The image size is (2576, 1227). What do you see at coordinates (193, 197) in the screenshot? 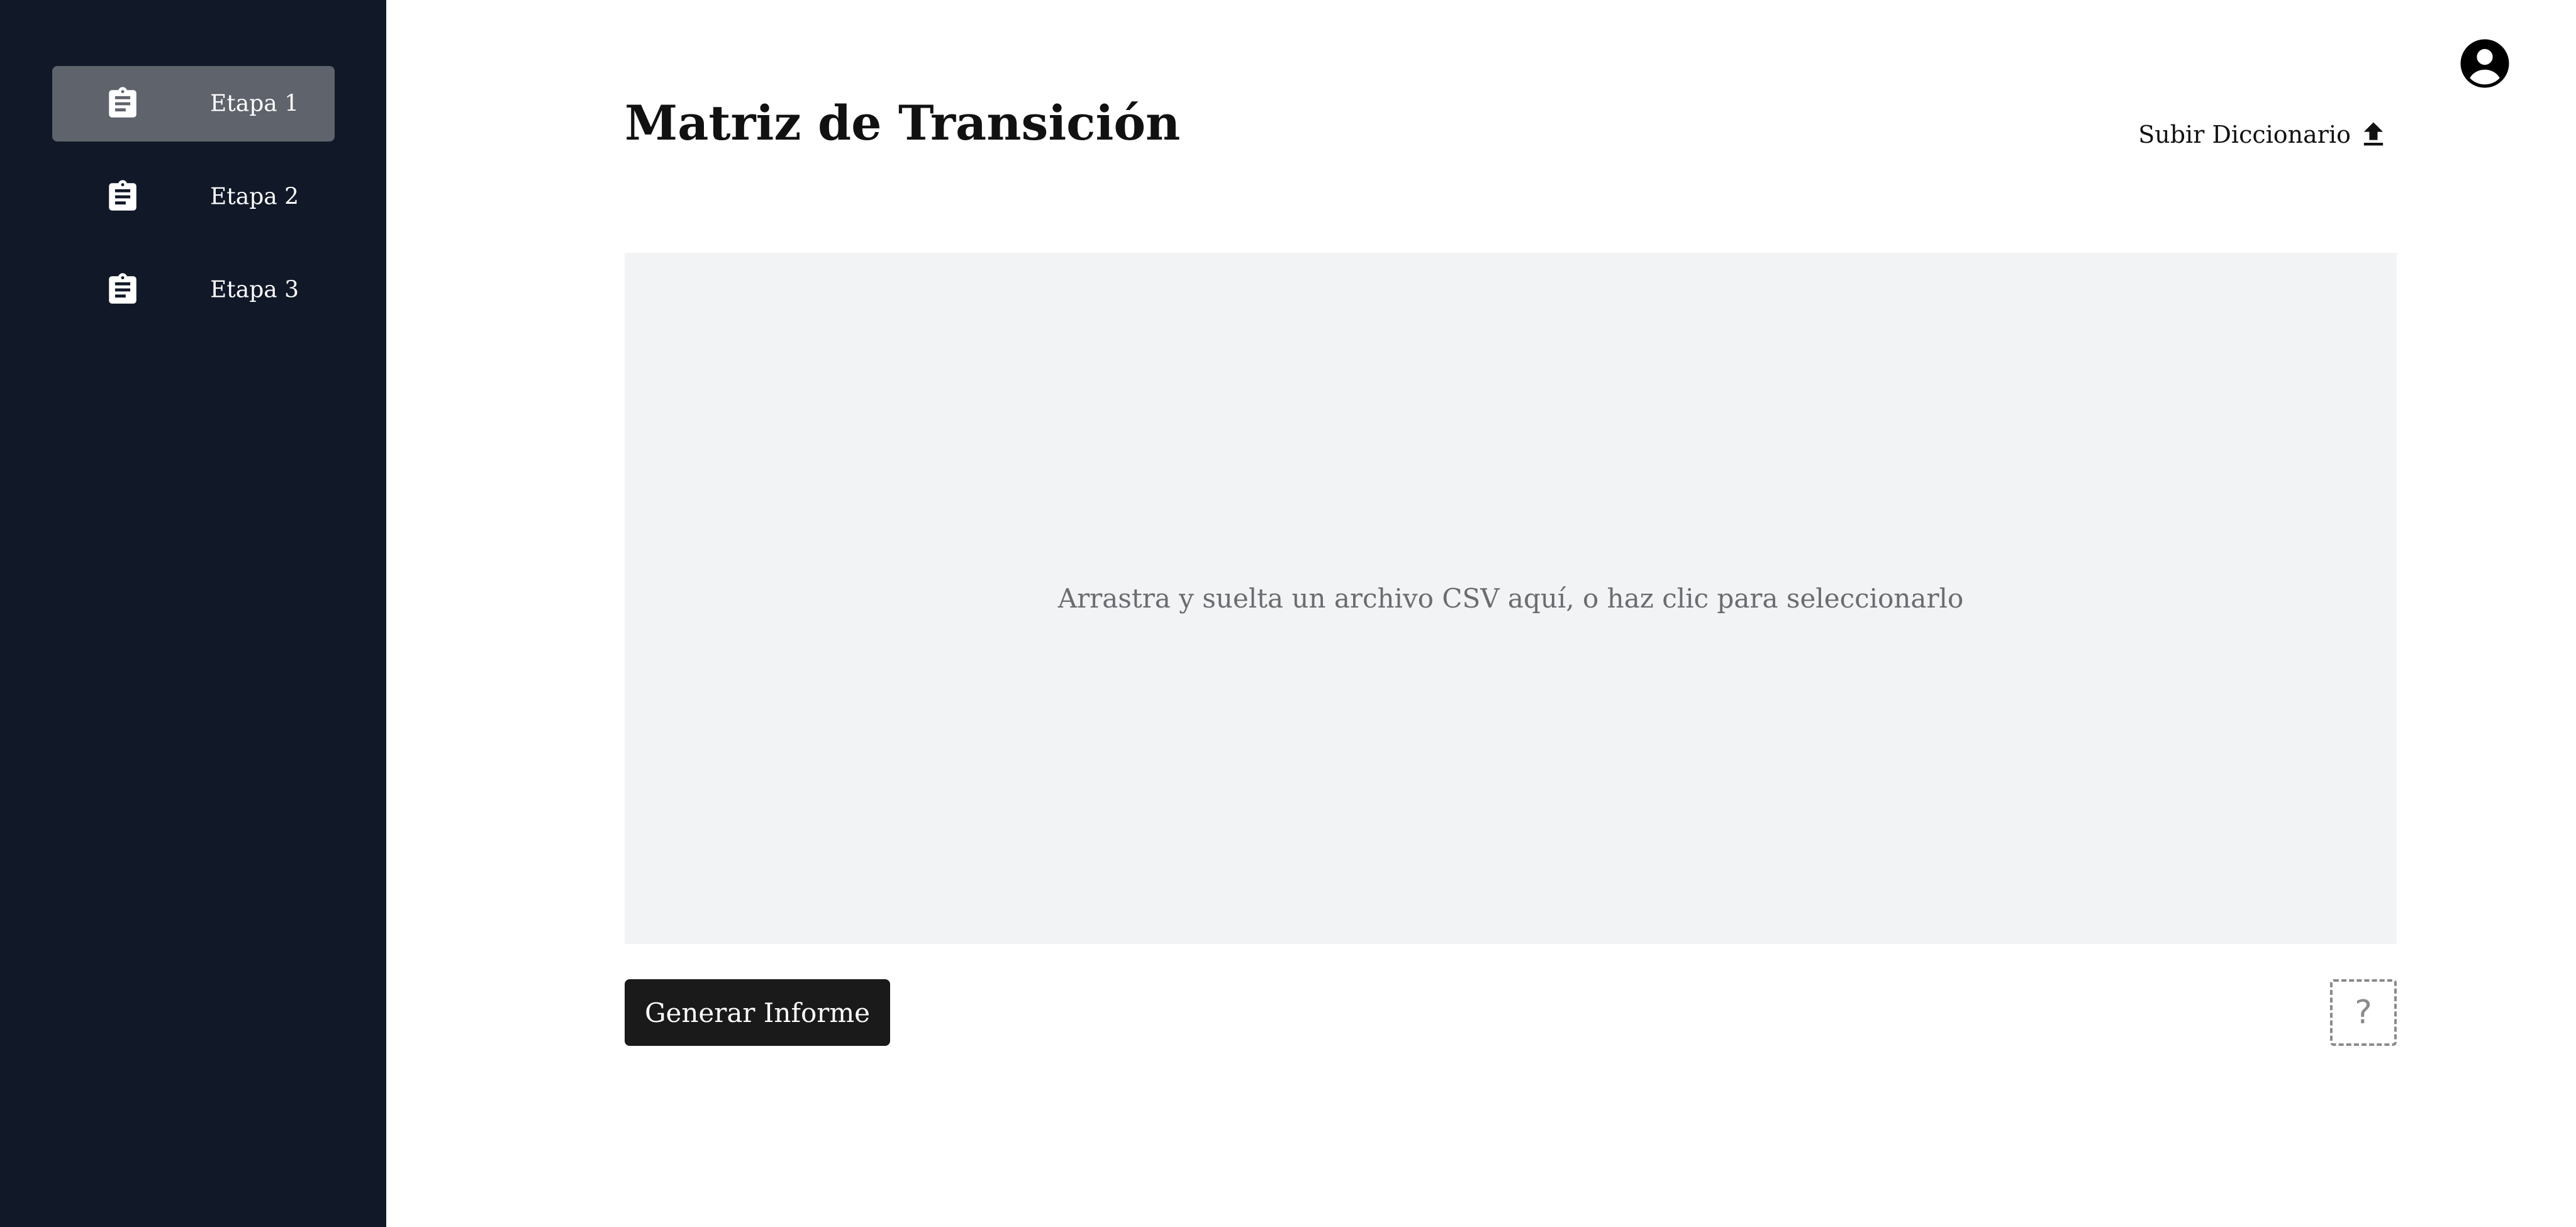
I see `sidebar-item-etapa-2: Etapa 2` at bounding box center [193, 197].